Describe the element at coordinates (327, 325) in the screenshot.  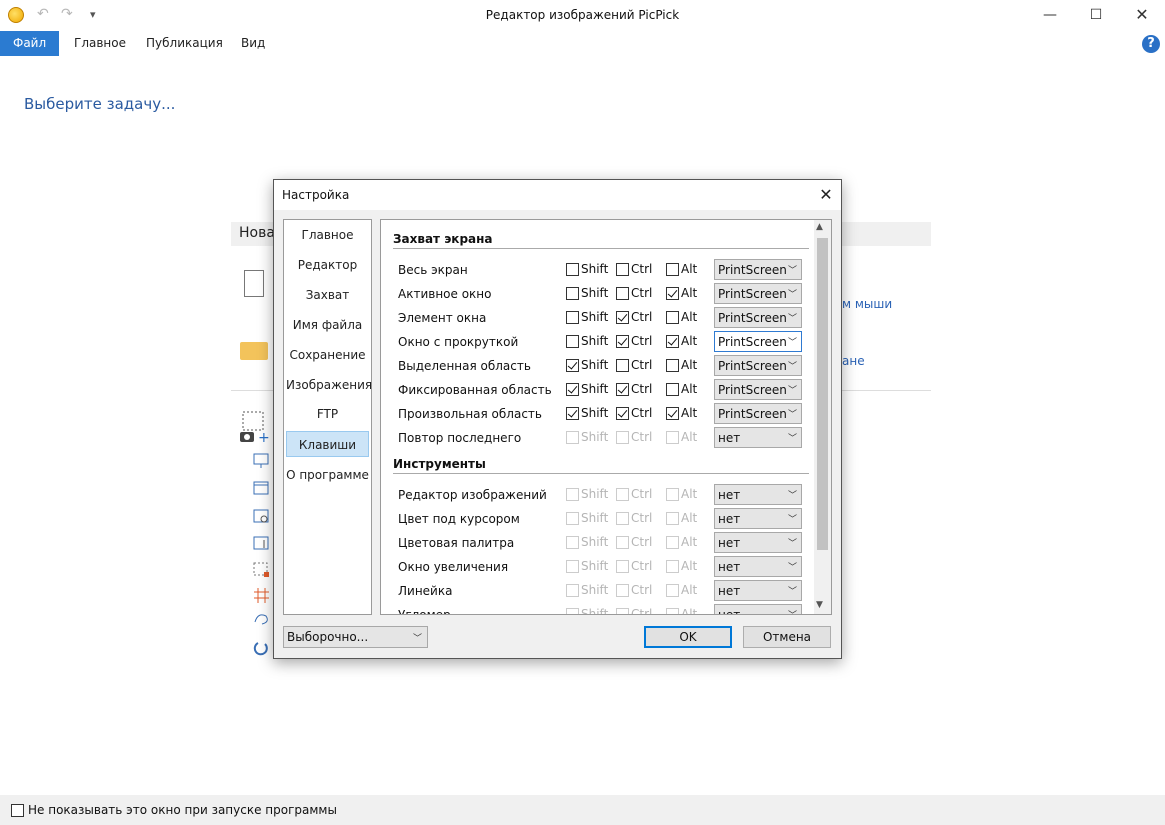
I see `nav-item-filename: Имя файла` at that location.